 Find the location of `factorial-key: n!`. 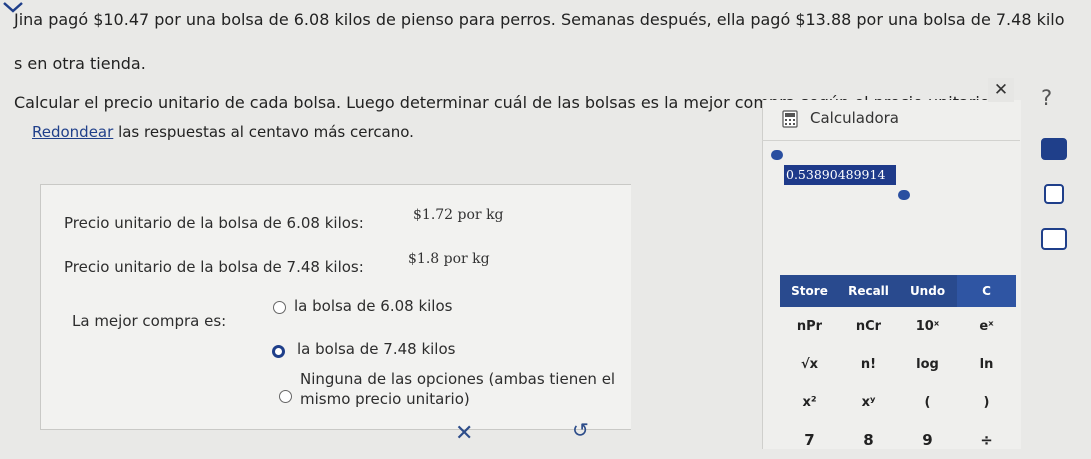

factorial-key: n! is located at coordinates (868, 364).